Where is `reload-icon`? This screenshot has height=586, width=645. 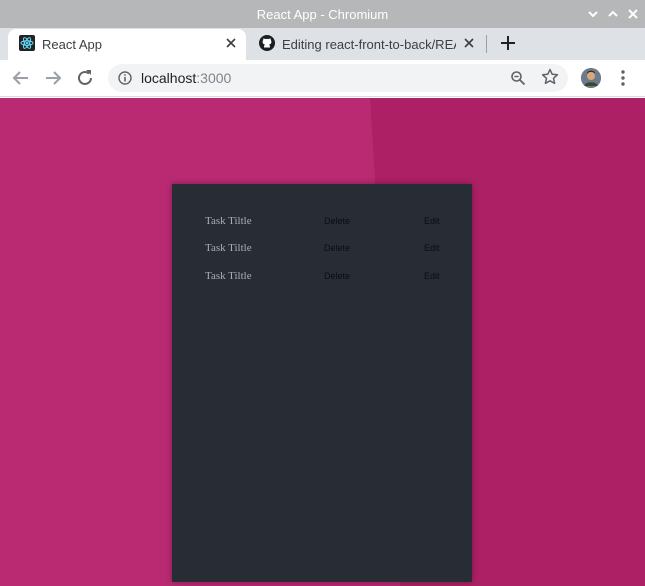
reload-icon is located at coordinates (85, 78).